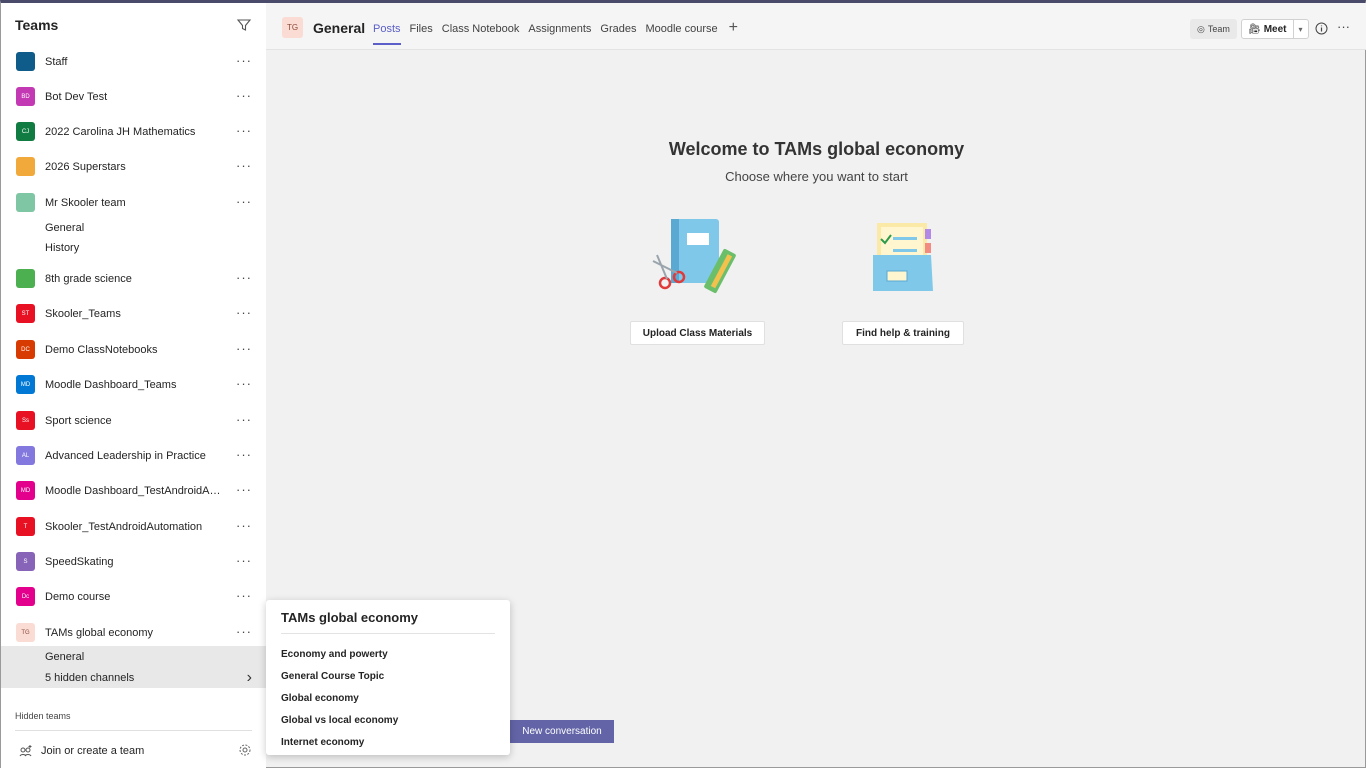  Describe the element at coordinates (133, 278) in the screenshot. I see `team-item: 8th grade science ···` at that location.